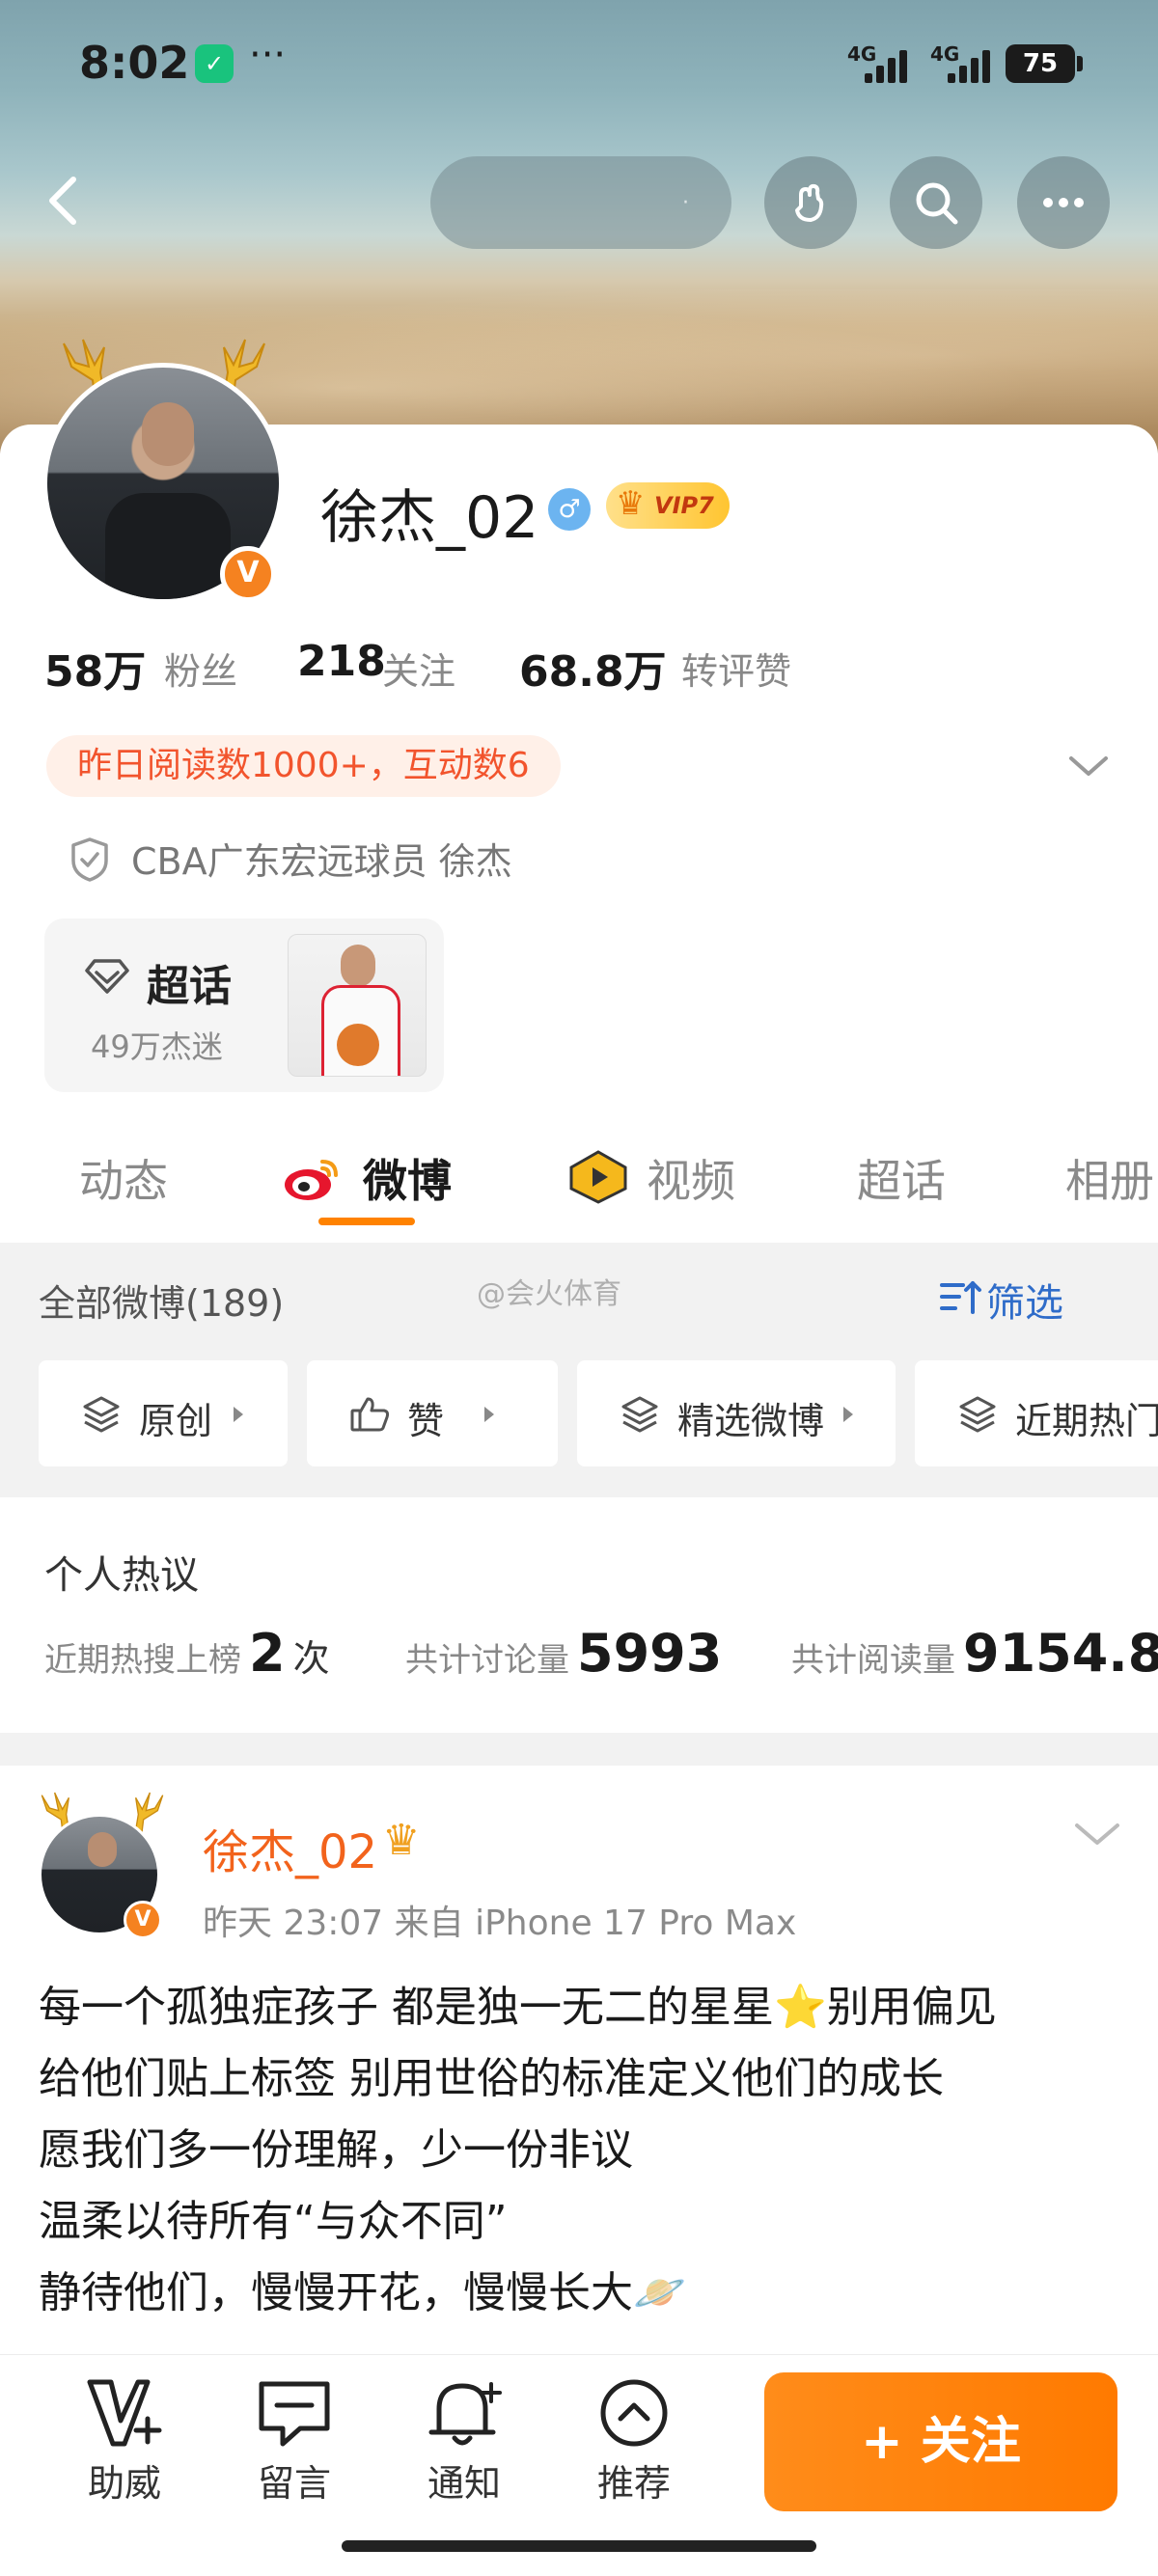 This screenshot has height=2576, width=1158. I want to click on post-line: 愿我们多一份理解，少一份非议, so click(336, 2150).